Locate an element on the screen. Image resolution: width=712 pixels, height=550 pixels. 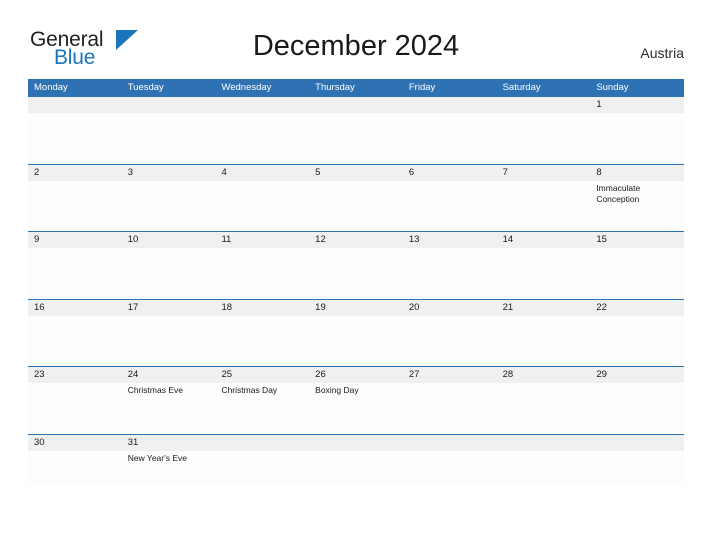
day-cell: 23 is located at coordinates (75, 400).